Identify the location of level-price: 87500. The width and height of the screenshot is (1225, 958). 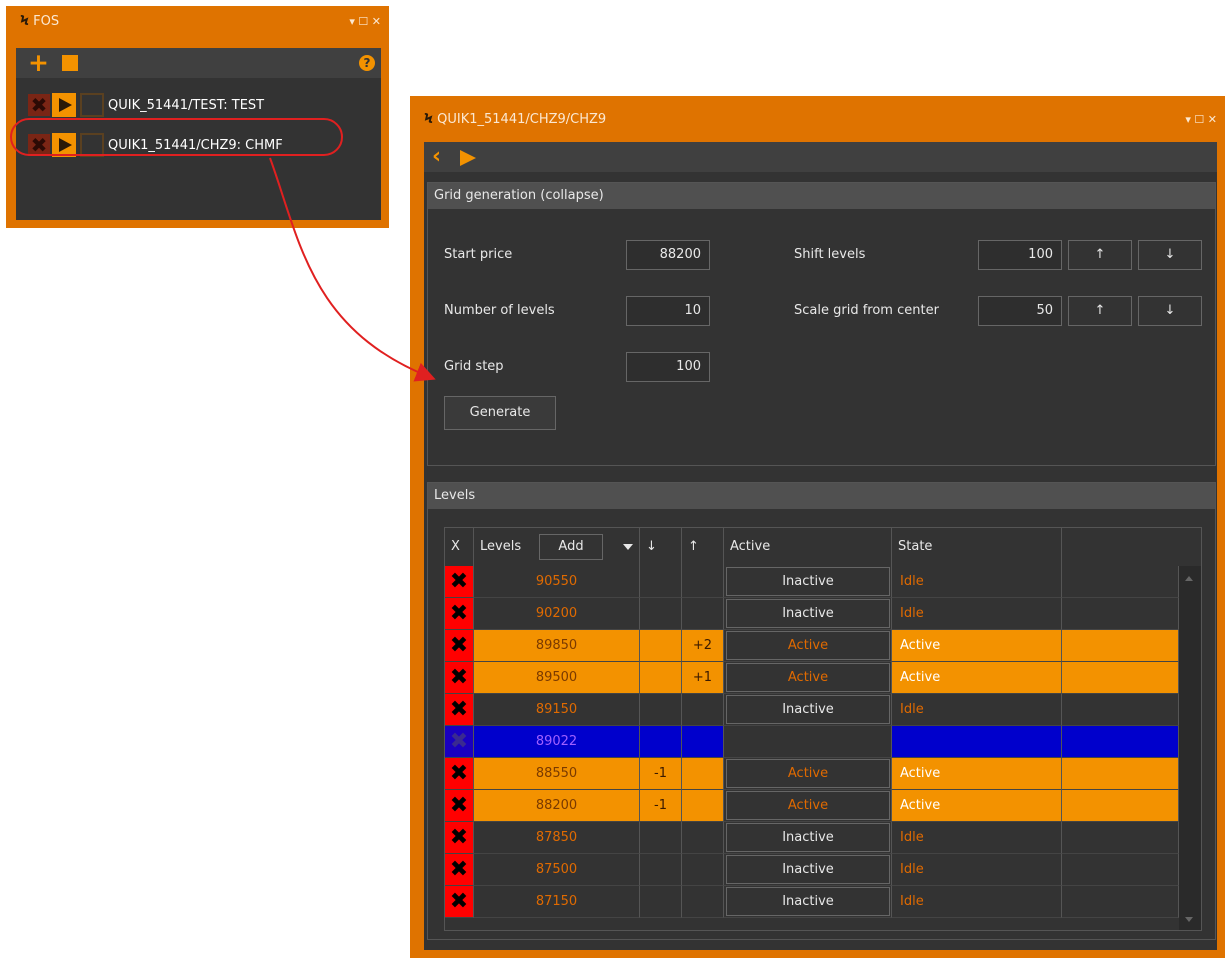
(557, 870).